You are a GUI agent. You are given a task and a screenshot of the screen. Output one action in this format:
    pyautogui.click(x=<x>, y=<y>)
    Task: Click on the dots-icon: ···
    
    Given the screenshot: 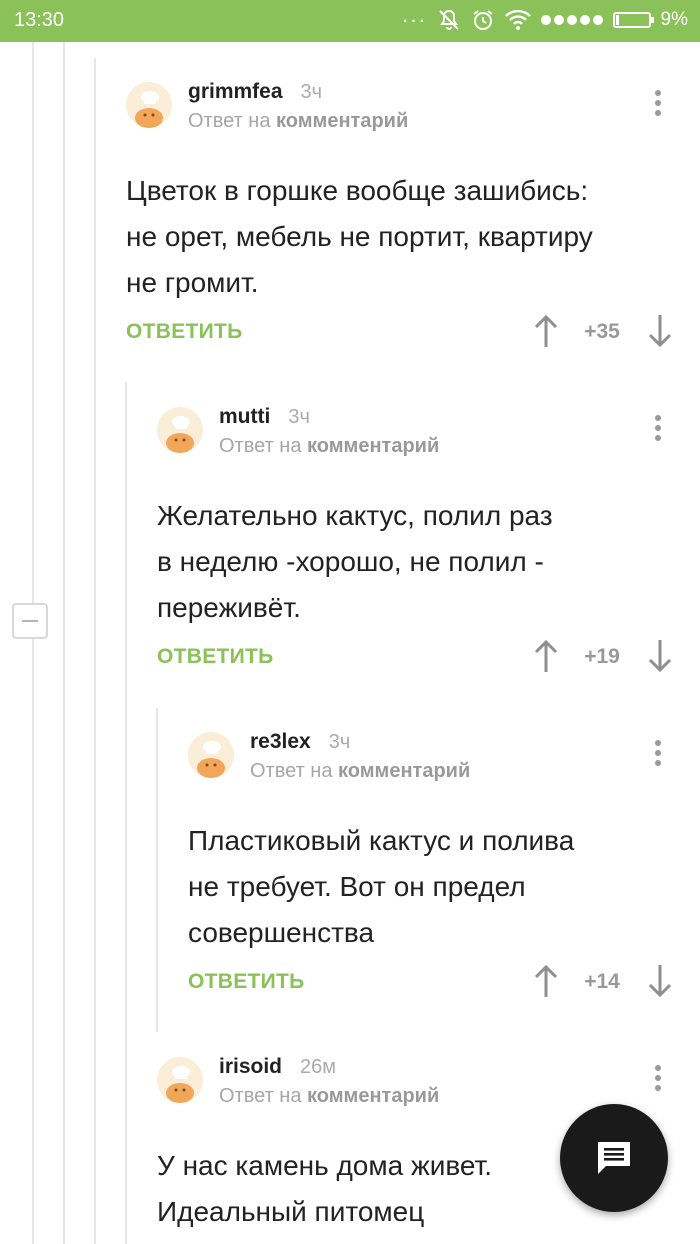 What is the action you would take?
    pyautogui.click(x=414, y=19)
    